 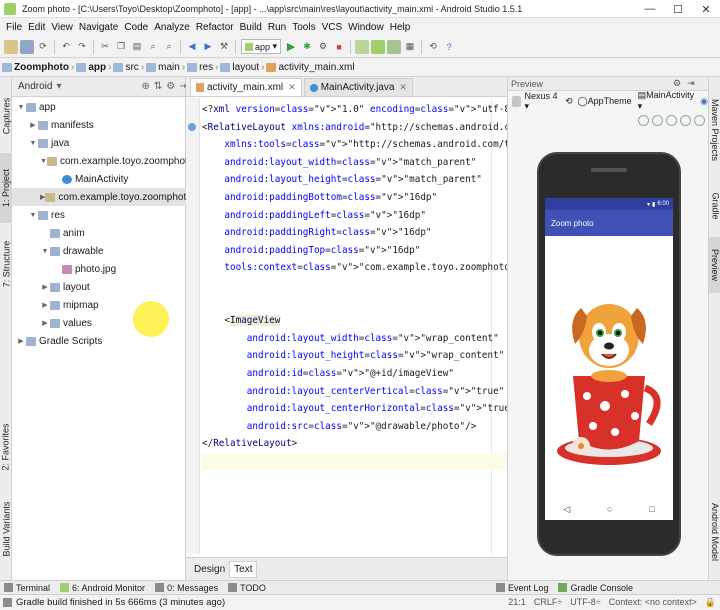 What do you see at coordinates (66, 47) in the screenshot?
I see `undo-icon: ↶` at bounding box center [66, 47].